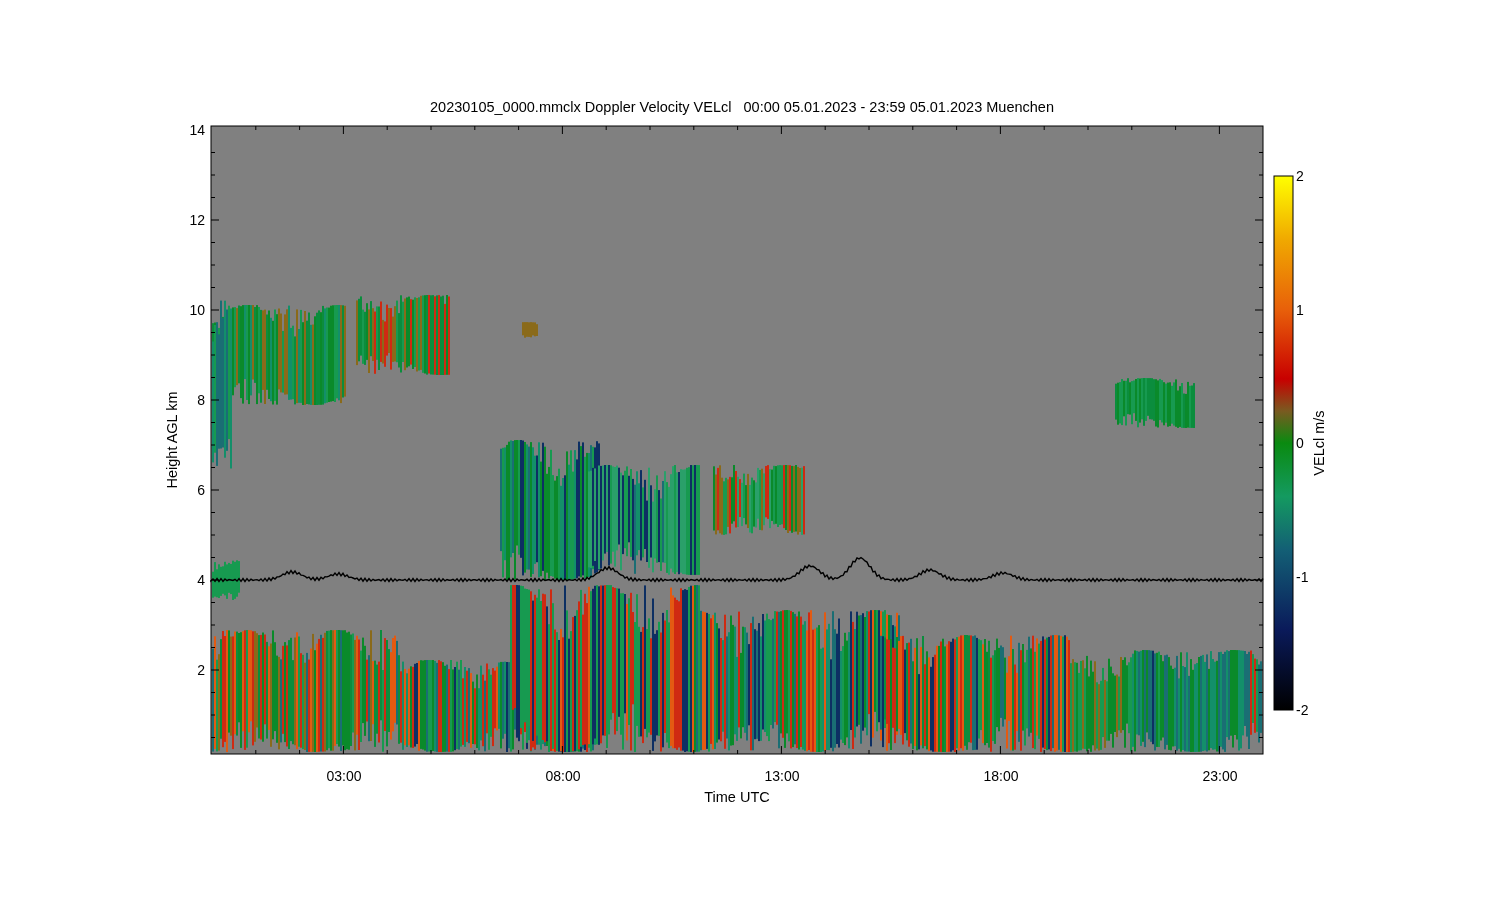 This screenshot has height=900, width=1500. Describe the element at coordinates (201, 670) in the screenshot. I see `y-tick-label: 2` at that location.